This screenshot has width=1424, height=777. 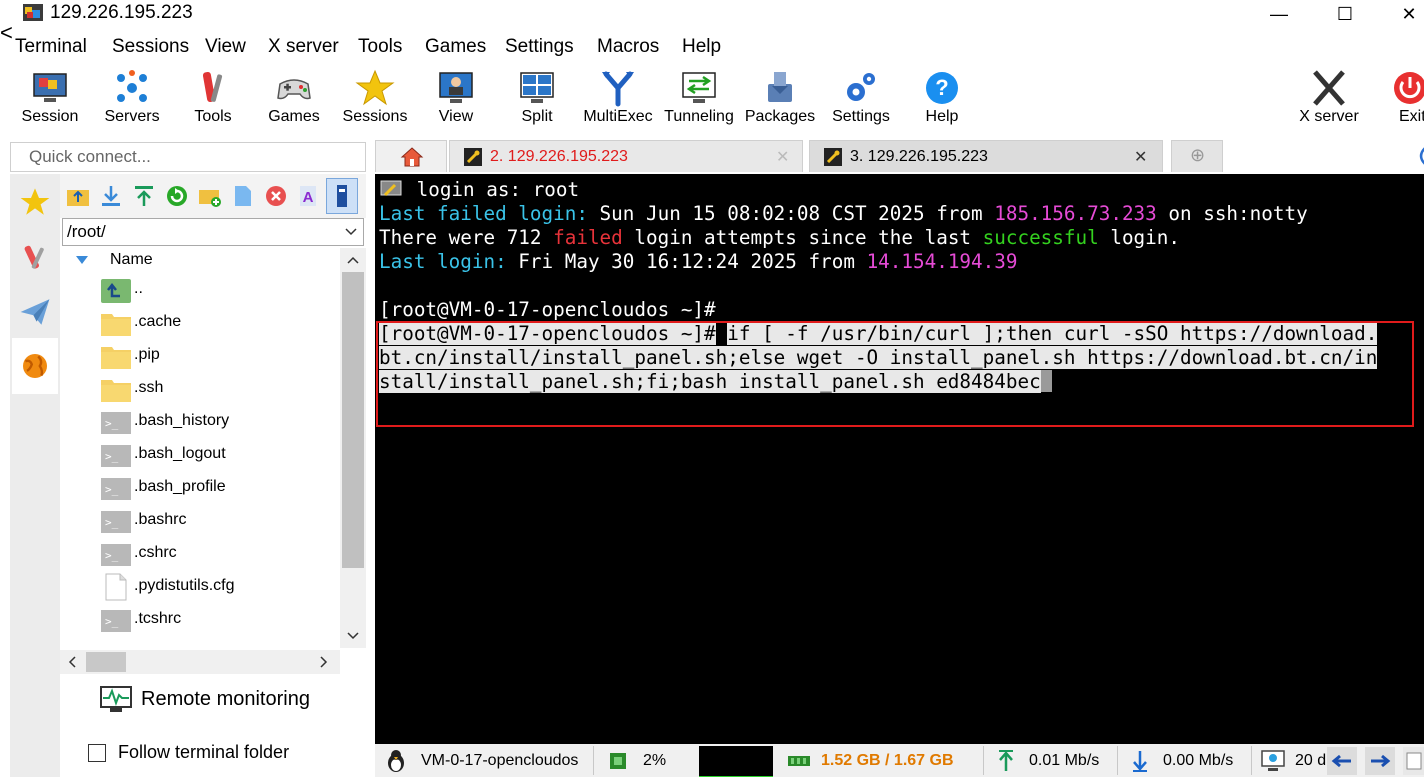 I want to click on arrow-left-icon, so click(x=1341, y=761).